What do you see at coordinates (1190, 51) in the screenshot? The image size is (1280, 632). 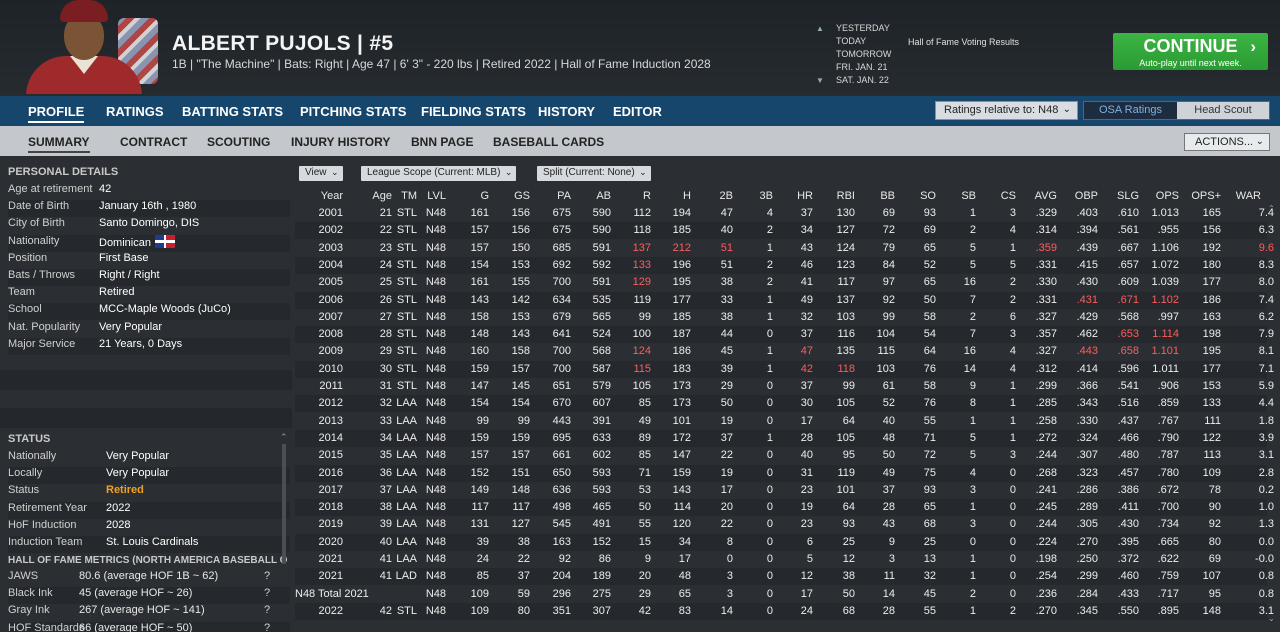 I see `continue-button: CONTINUE Auto-play until next week. ›` at bounding box center [1190, 51].